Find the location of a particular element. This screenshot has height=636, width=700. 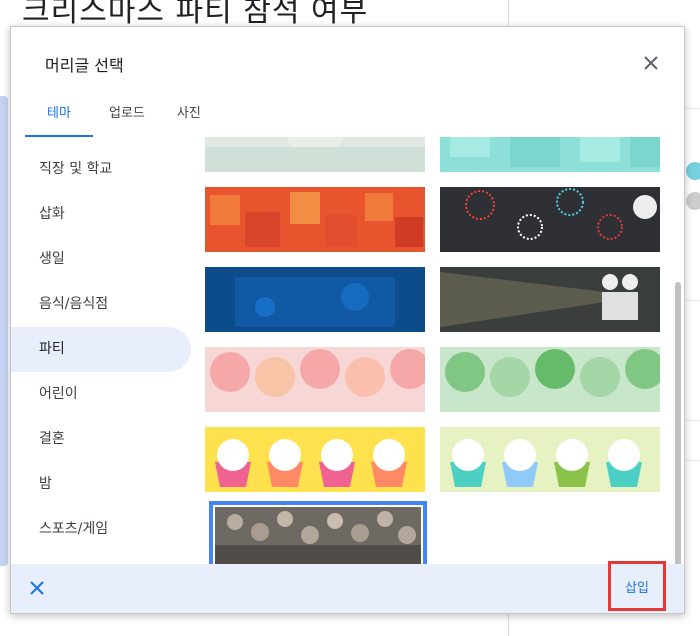

category-item-food: 음식/음식점 is located at coordinates (101, 304).